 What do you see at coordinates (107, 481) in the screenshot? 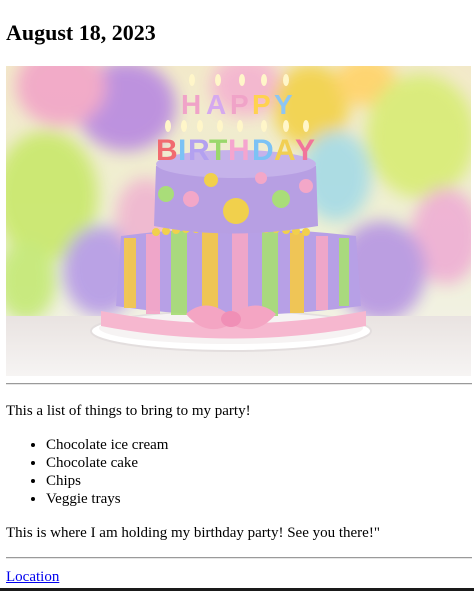
I see `list-item: Chips` at bounding box center [107, 481].